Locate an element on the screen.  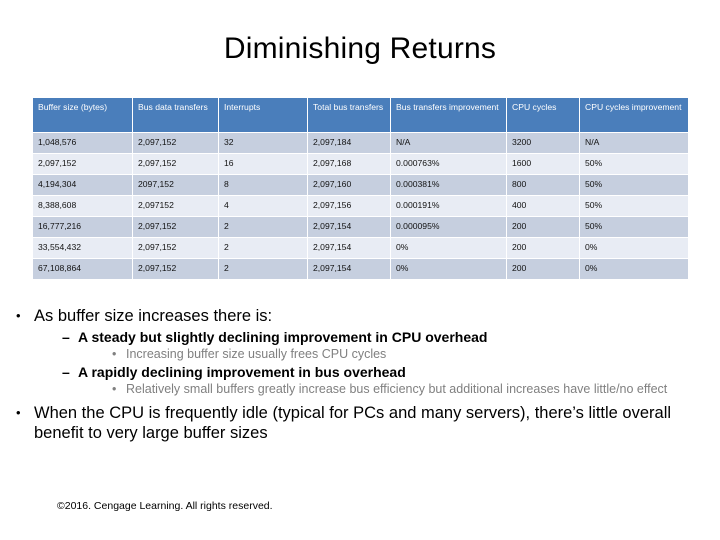
column-header-interrupts: Interrupts is located at coordinates (263, 115).